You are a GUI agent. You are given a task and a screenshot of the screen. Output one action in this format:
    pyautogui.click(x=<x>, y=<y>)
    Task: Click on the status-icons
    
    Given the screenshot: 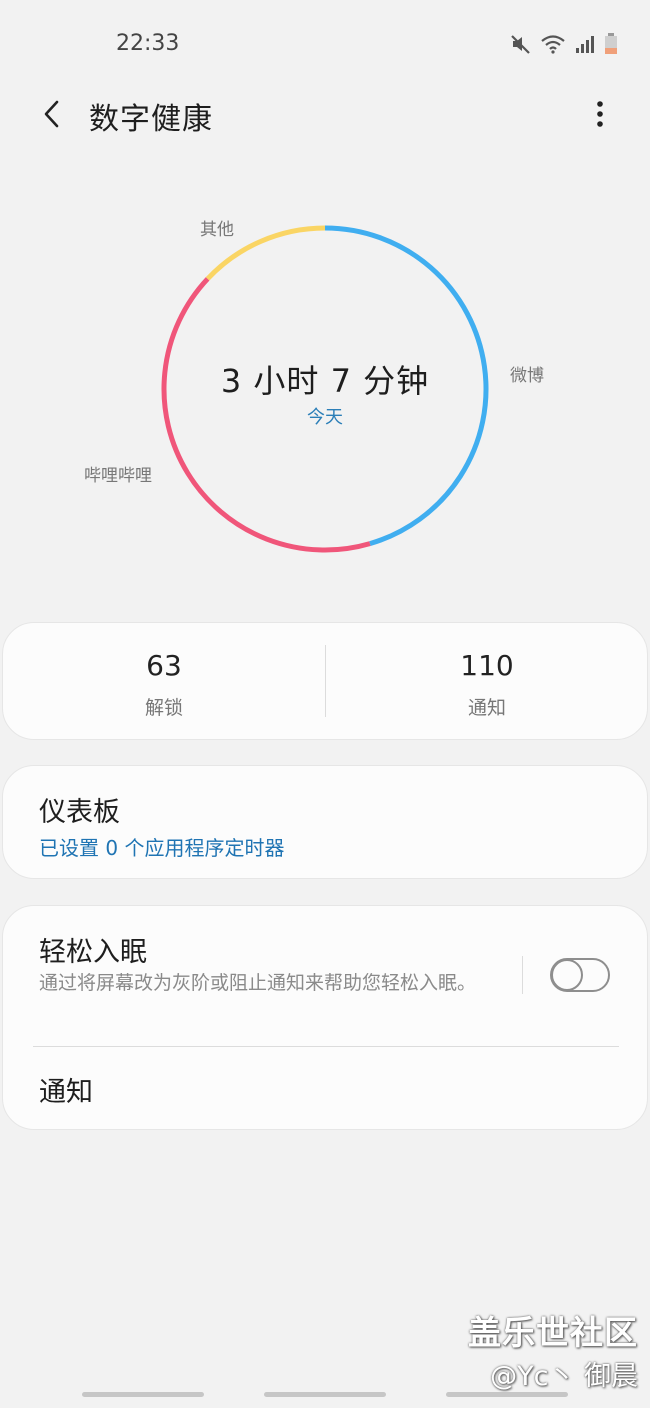 What is the action you would take?
    pyautogui.click(x=564, y=44)
    